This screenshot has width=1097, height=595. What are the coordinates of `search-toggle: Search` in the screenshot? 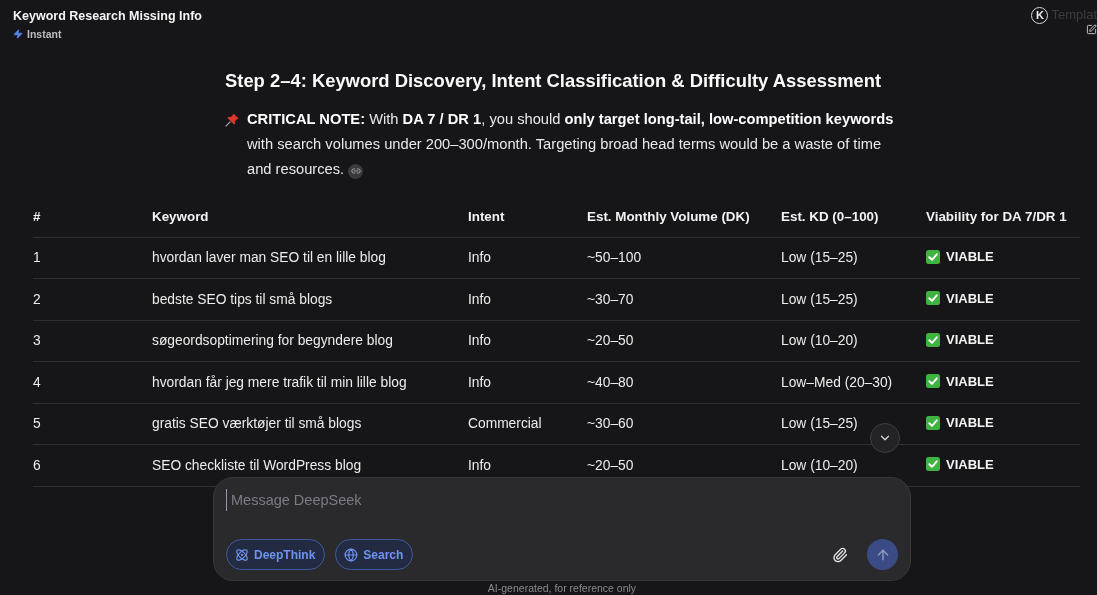 It's located at (374, 554).